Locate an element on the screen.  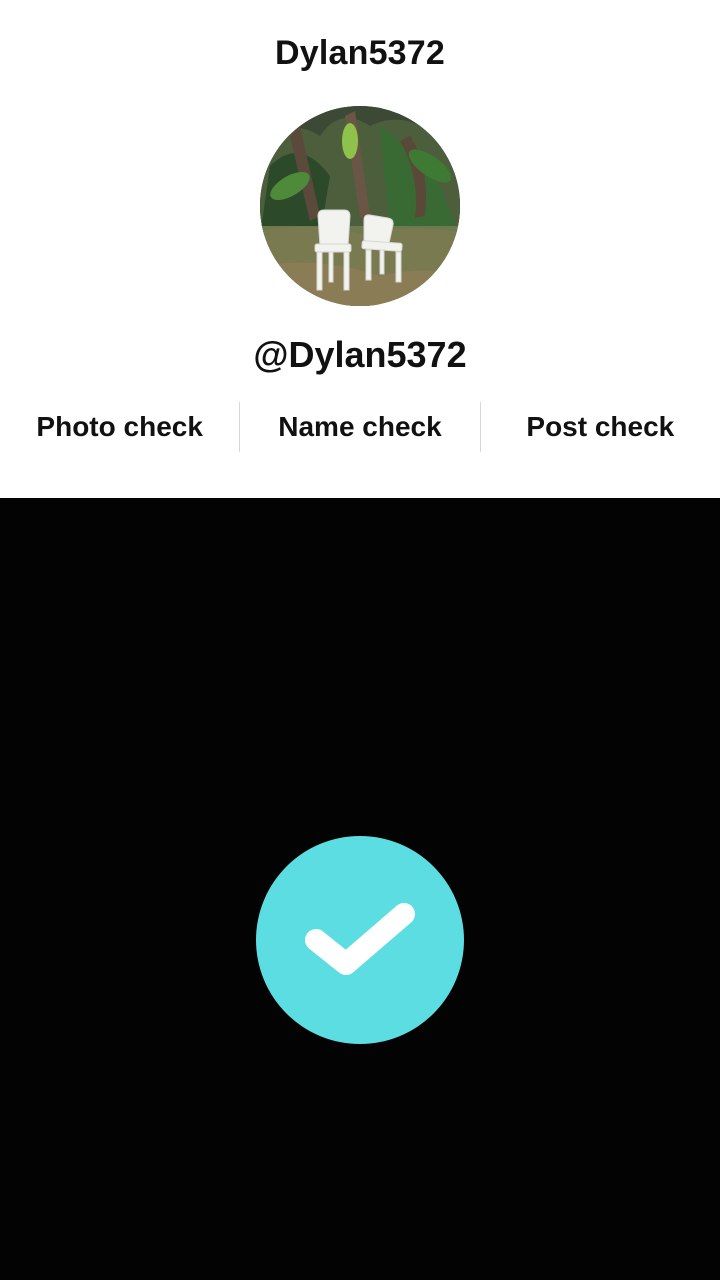
avatar is located at coordinates (360, 206).